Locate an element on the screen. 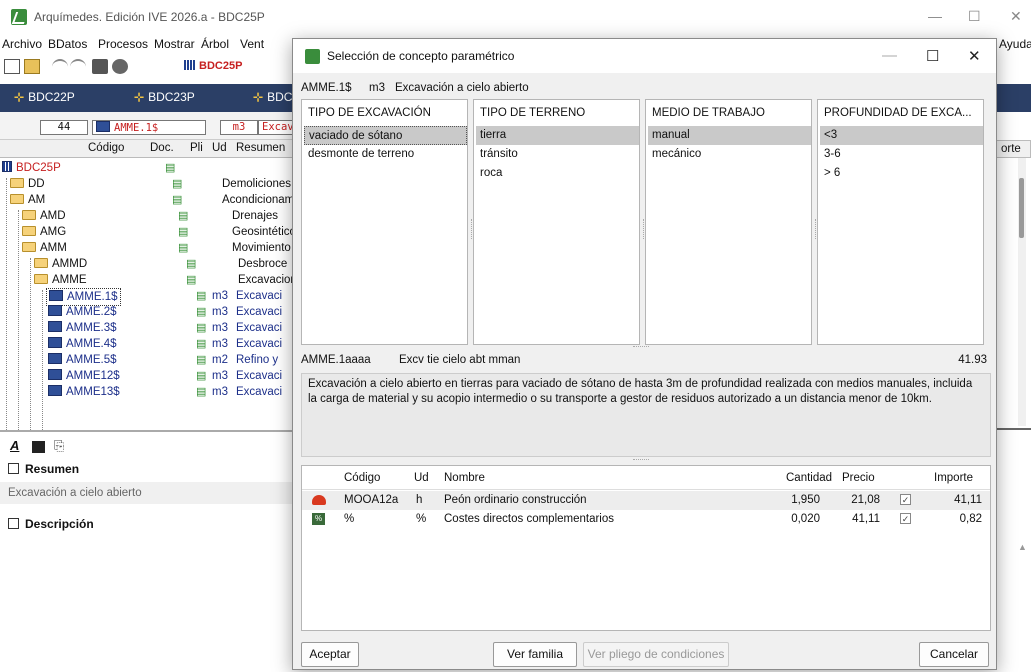 Image resolution: width=1031 pixels, height=672 pixels. tree-row: AMG ▤ Geosintético is located at coordinates (150, 232).